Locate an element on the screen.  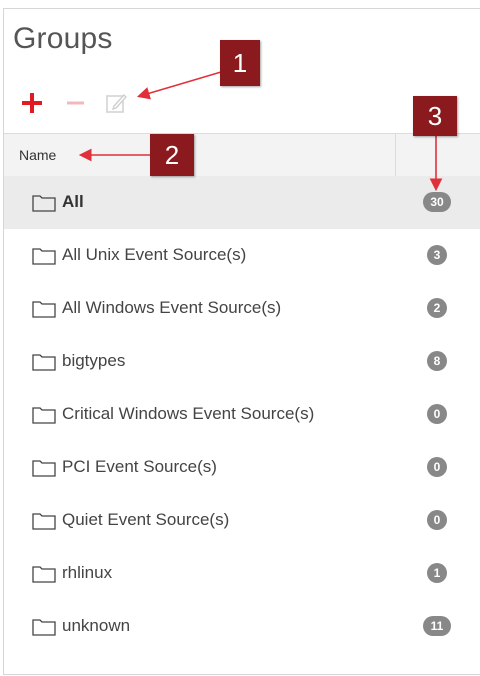
group-row-pci: PCI Event Source(s) 0 is located at coordinates (242, 467).